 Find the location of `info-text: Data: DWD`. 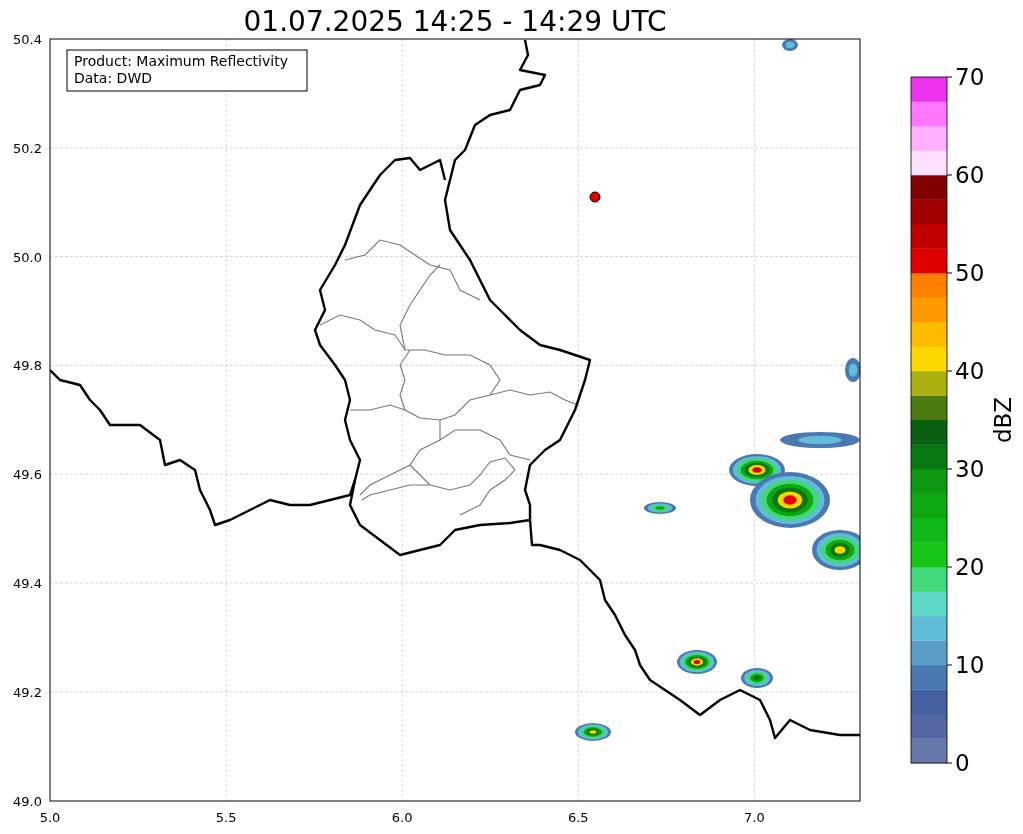

info-text: Data: DWD is located at coordinates (113, 78).